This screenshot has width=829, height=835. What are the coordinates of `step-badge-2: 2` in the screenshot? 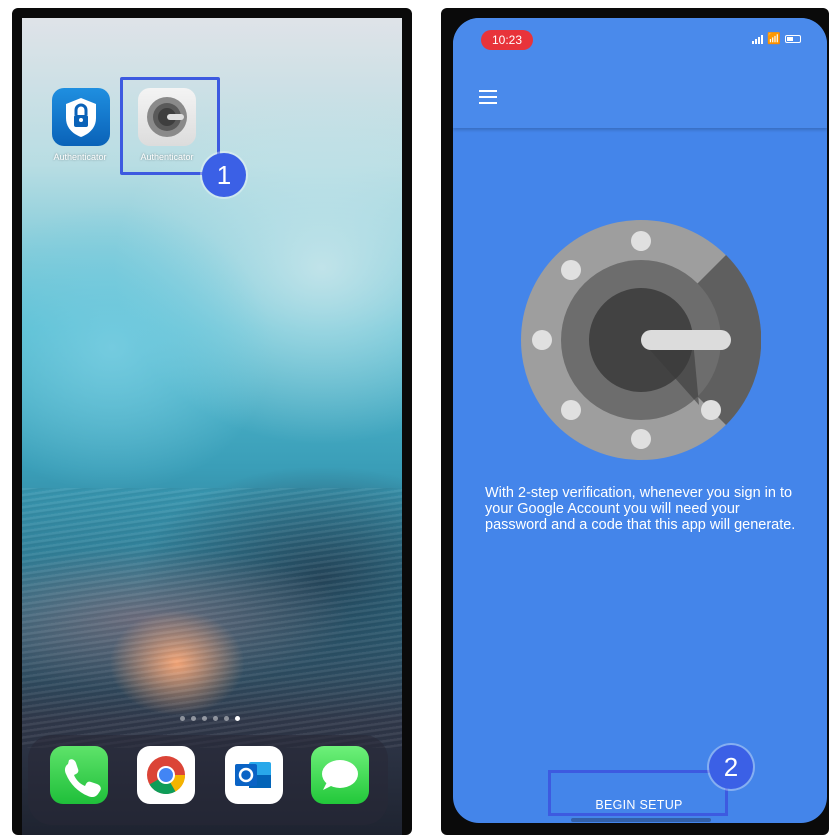 It's located at (731, 767).